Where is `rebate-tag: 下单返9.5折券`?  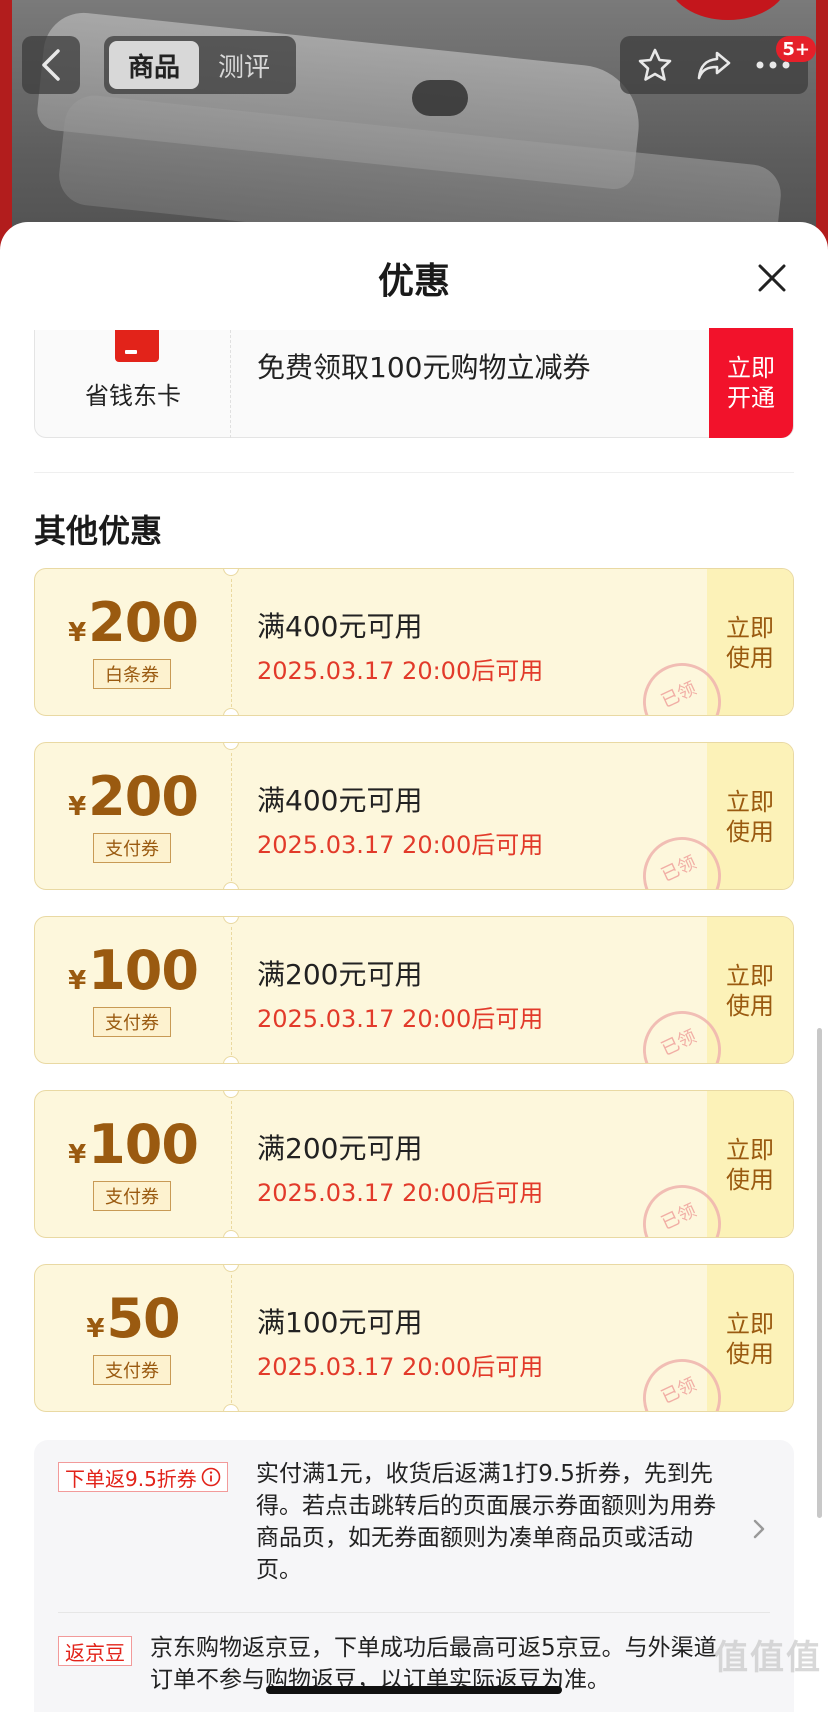
rebate-tag: 下单返9.5折券 is located at coordinates (143, 1477).